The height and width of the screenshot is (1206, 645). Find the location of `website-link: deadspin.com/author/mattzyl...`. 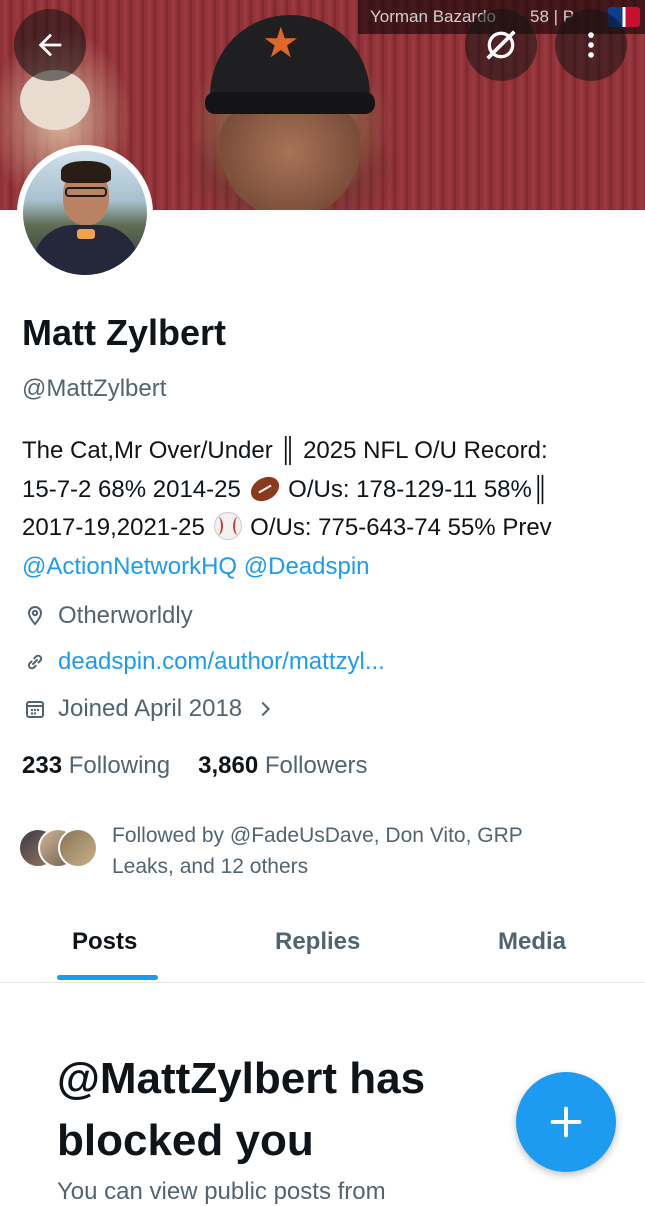

website-link: deadspin.com/author/mattzyl... is located at coordinates (221, 662).